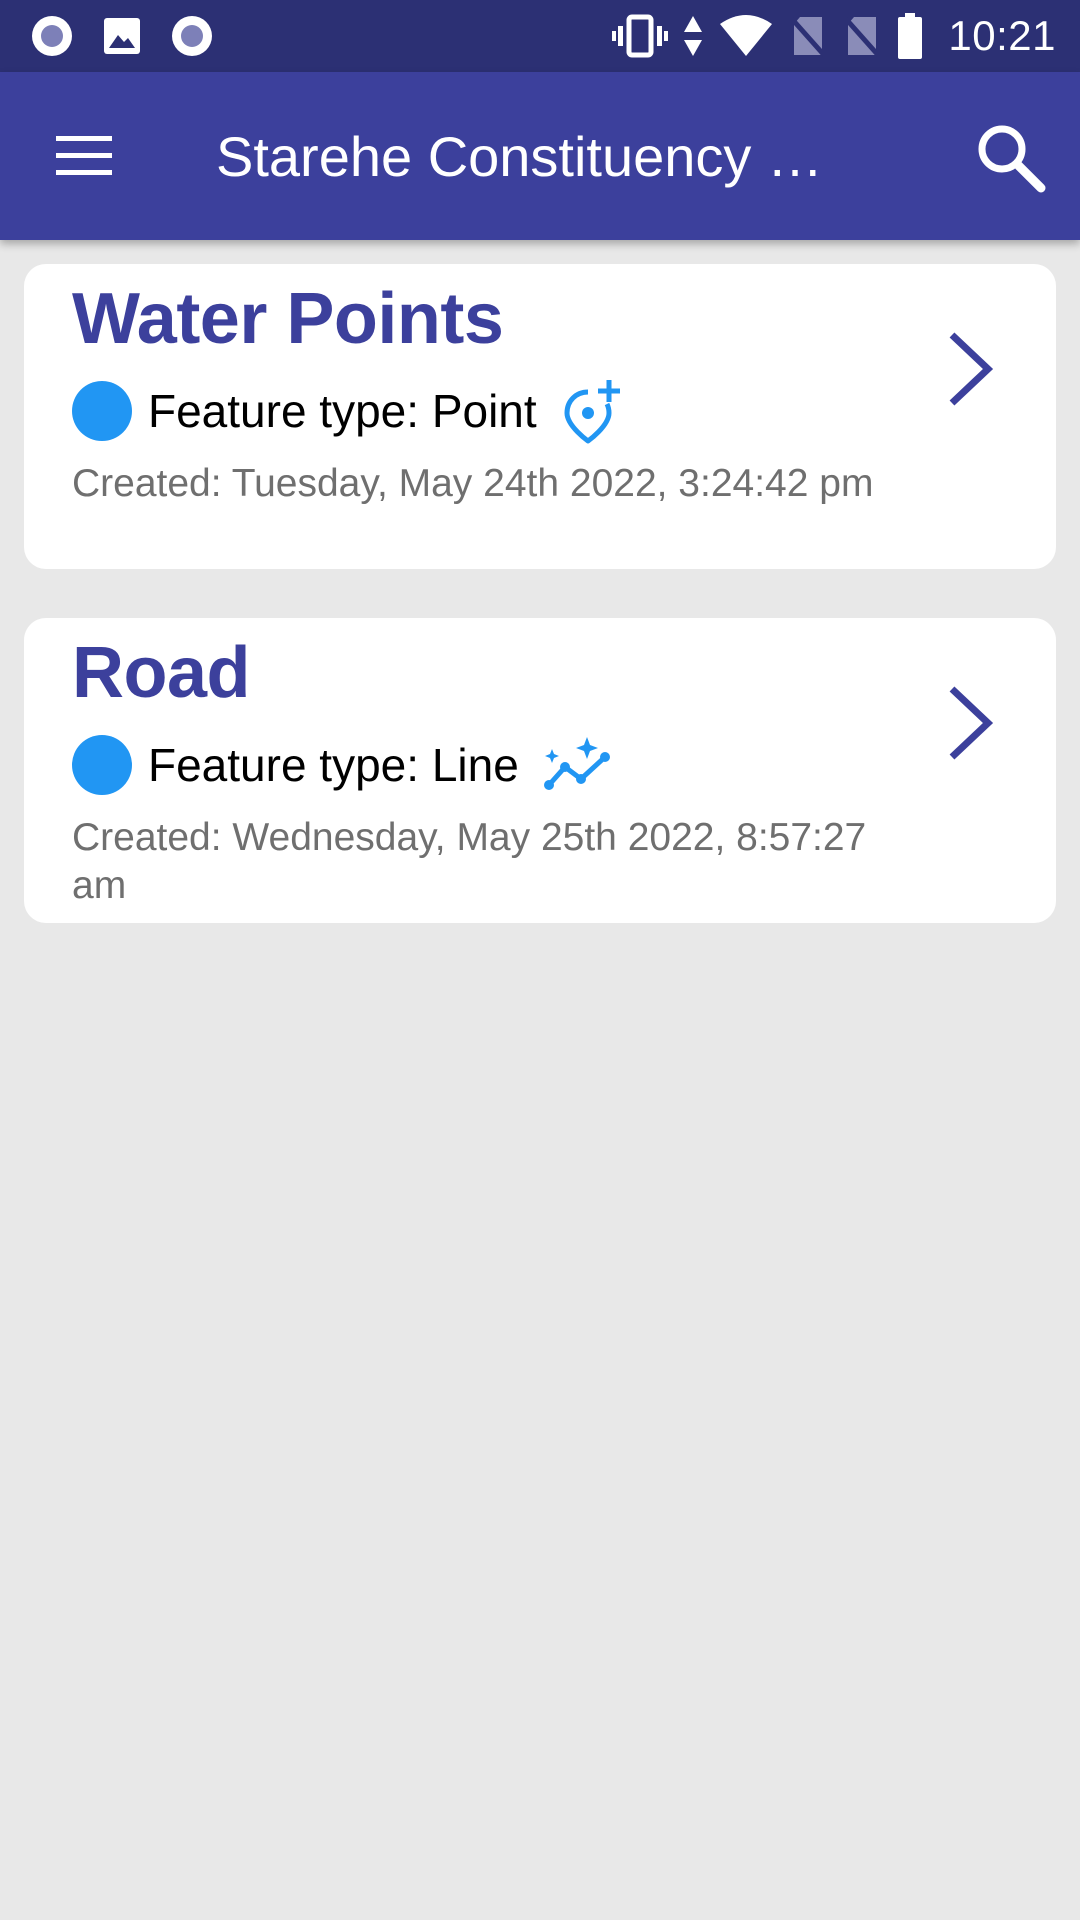 This screenshot has height=1920, width=1080. Describe the element at coordinates (693, 36) in the screenshot. I see `data-arrows-icon` at that location.